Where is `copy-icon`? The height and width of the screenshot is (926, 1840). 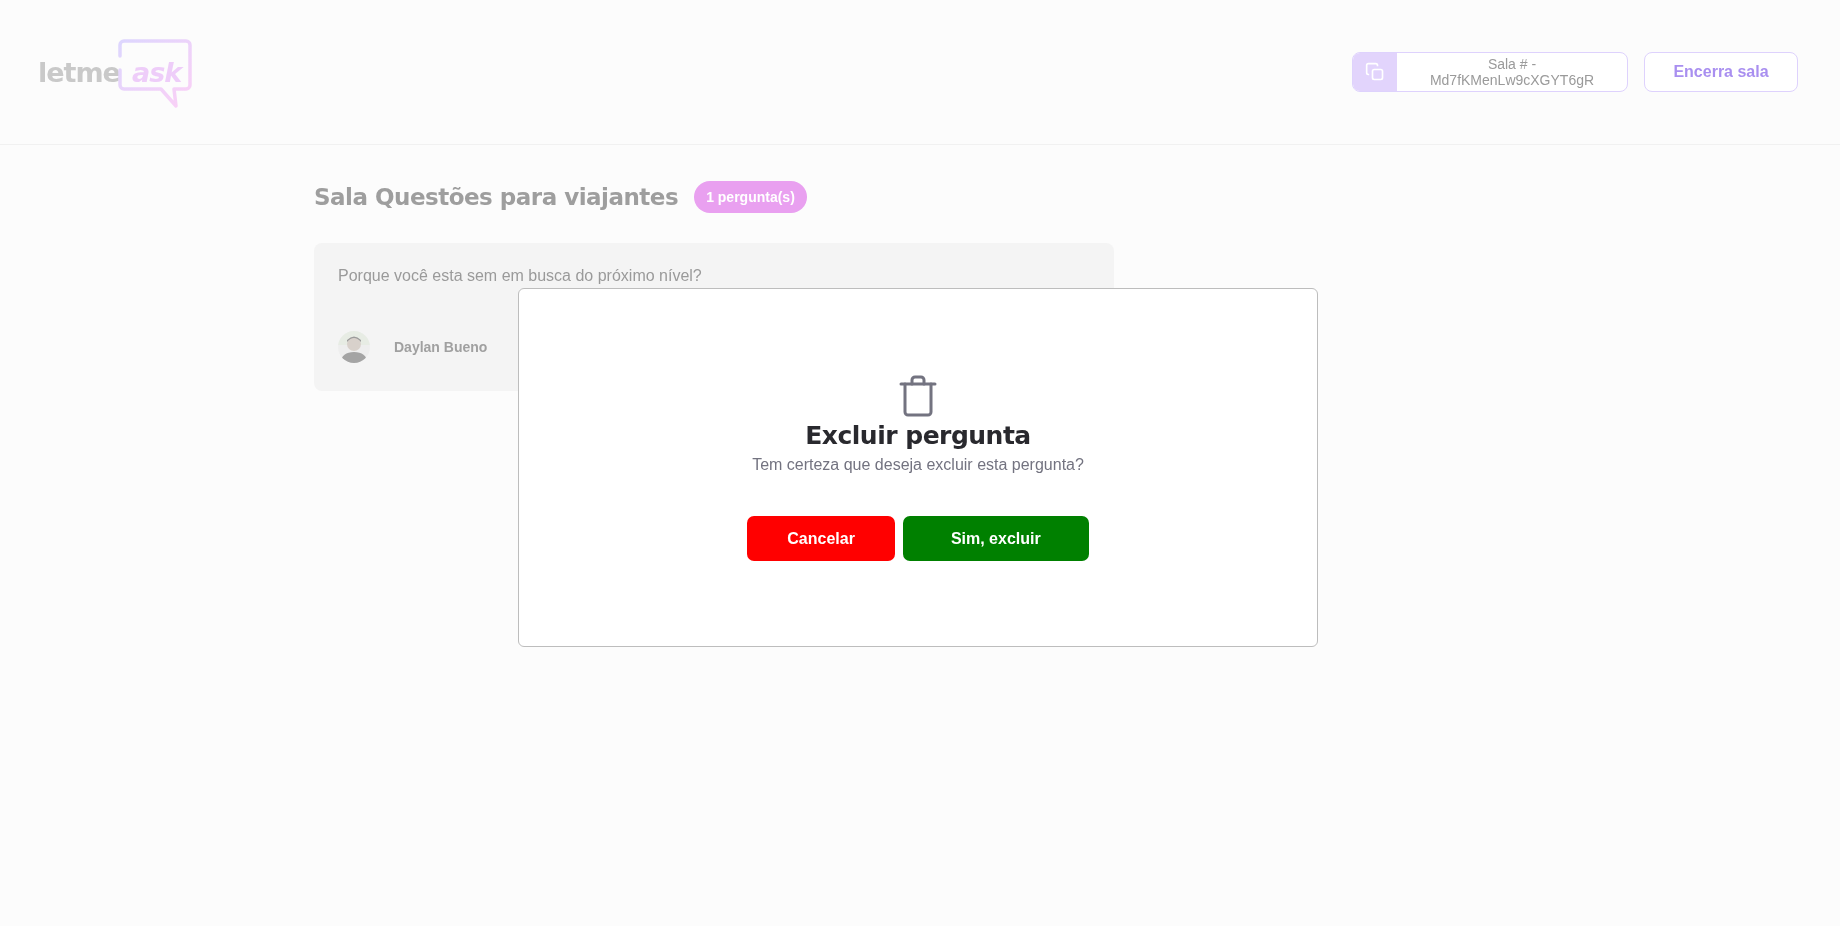
copy-icon is located at coordinates (1375, 72).